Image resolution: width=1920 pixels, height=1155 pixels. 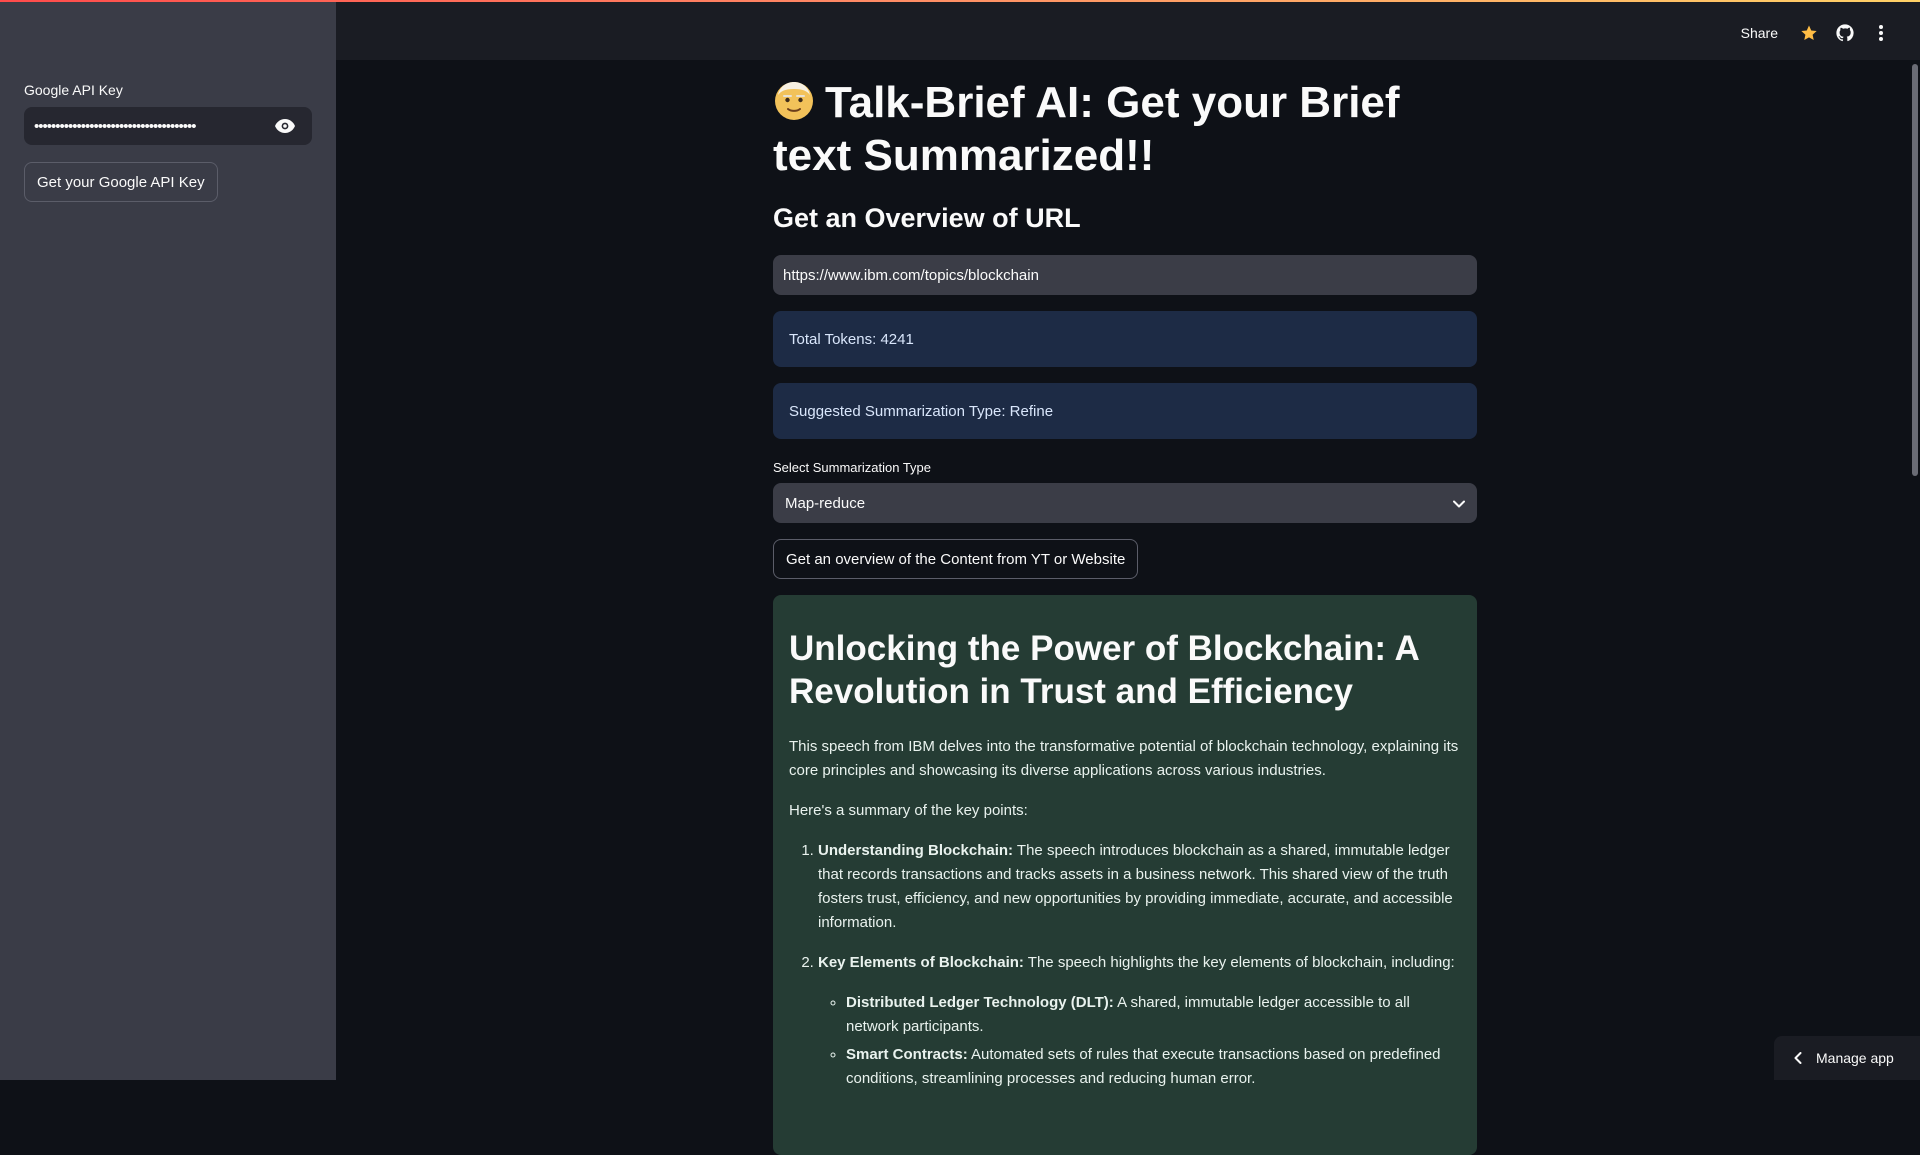 I want to click on chevron-down-icon, so click(x=1459, y=503).